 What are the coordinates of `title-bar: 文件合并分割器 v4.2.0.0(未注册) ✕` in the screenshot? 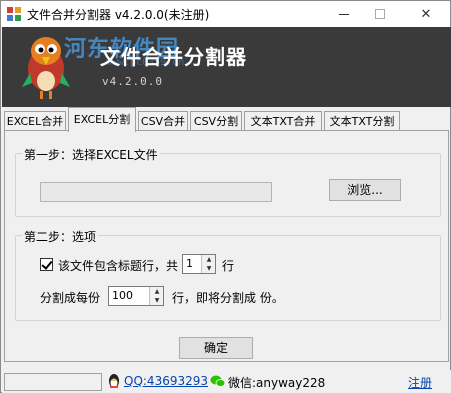 It's located at (225, 14).